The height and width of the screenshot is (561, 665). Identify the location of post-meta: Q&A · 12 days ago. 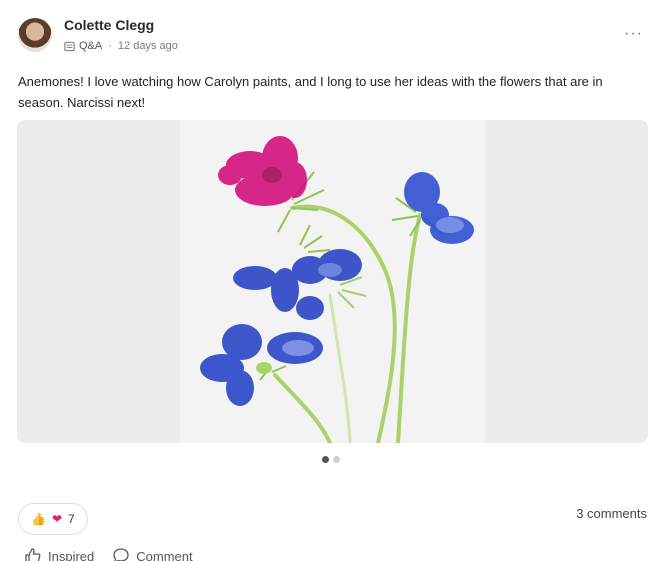
(121, 46).